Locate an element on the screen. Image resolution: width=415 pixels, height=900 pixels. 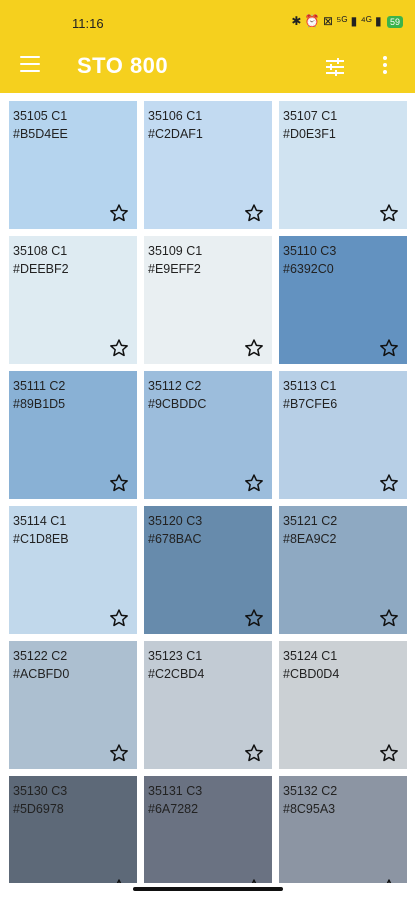
color-hex: #8C95A3 is located at coordinates (309, 809).